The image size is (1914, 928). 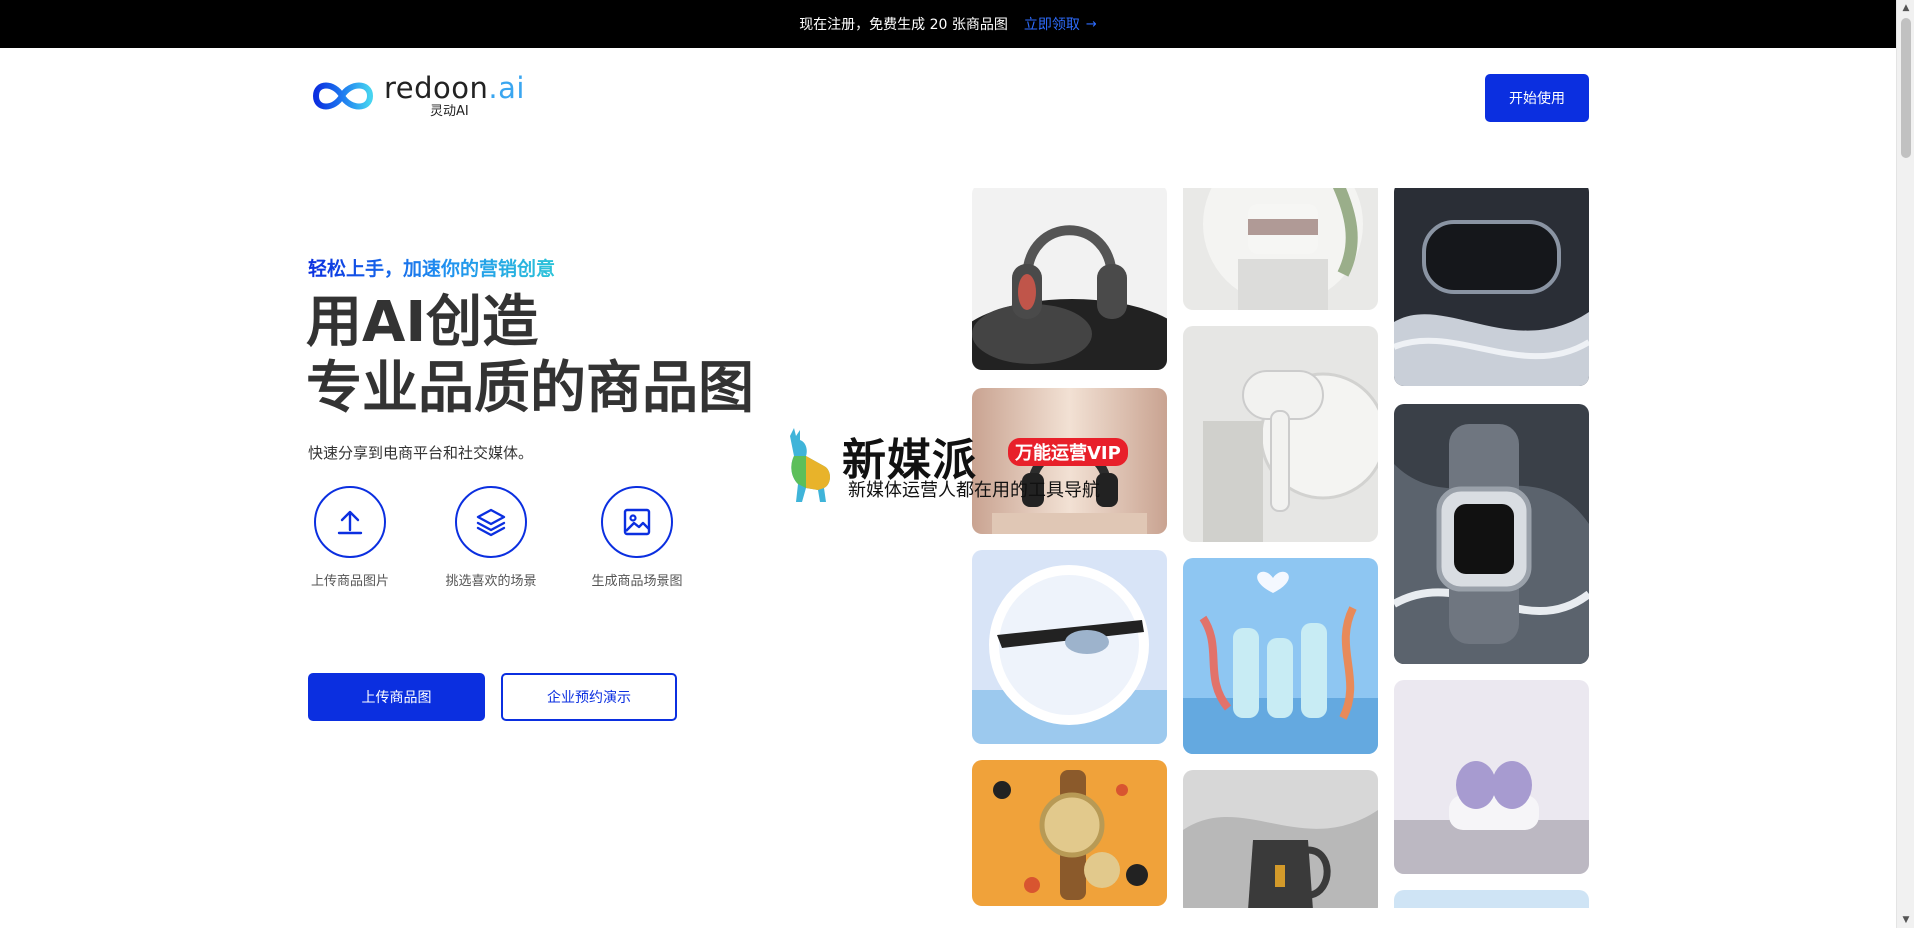 What do you see at coordinates (396, 697) in the screenshot?
I see `upload-product-image-button: 上传商品图` at bounding box center [396, 697].